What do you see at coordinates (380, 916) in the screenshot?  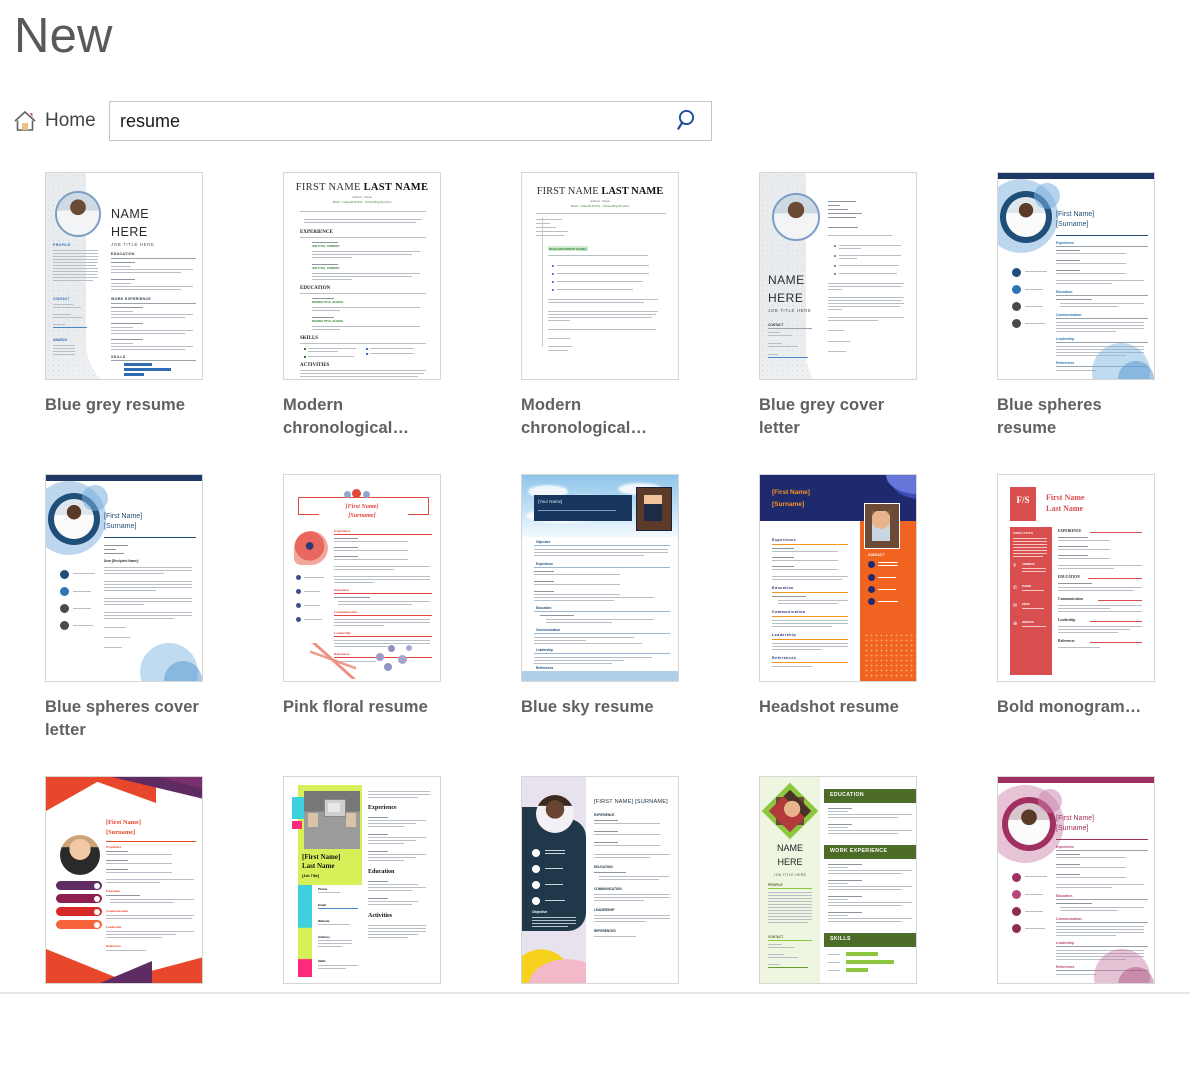 I see `thumb-section-label: Activities` at bounding box center [380, 916].